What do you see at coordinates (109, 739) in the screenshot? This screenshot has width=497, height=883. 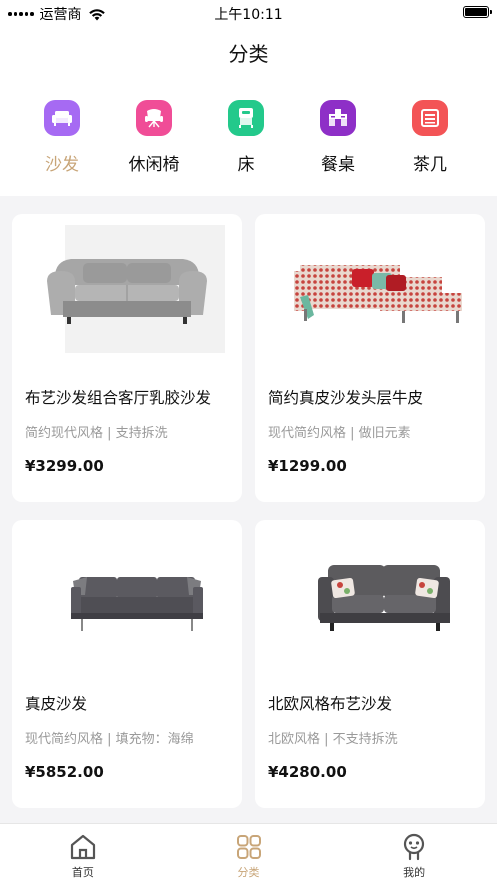 I see `product-tags: 现代简约风格 | 填充物：海绵` at bounding box center [109, 739].